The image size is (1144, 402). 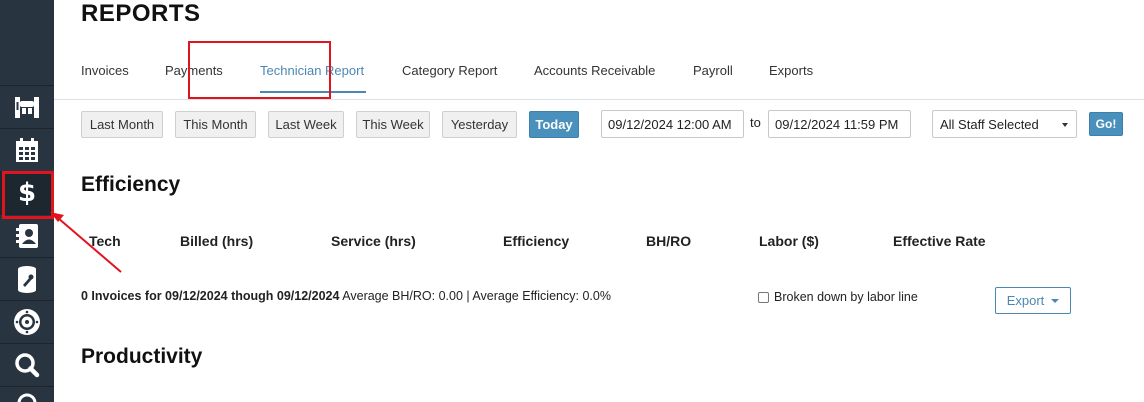 I want to click on sidebar-highlight-box, so click(x=28, y=195).